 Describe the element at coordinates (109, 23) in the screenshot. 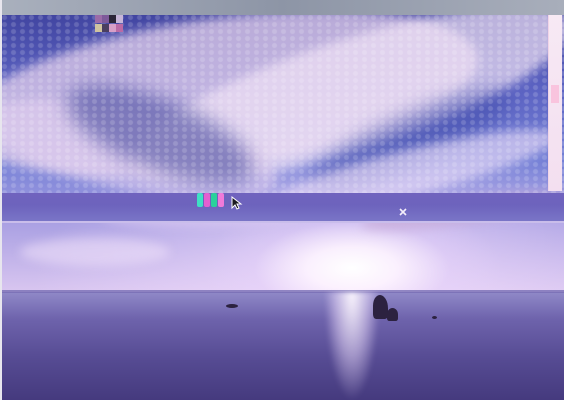

I see `grid-tray-icon` at that location.